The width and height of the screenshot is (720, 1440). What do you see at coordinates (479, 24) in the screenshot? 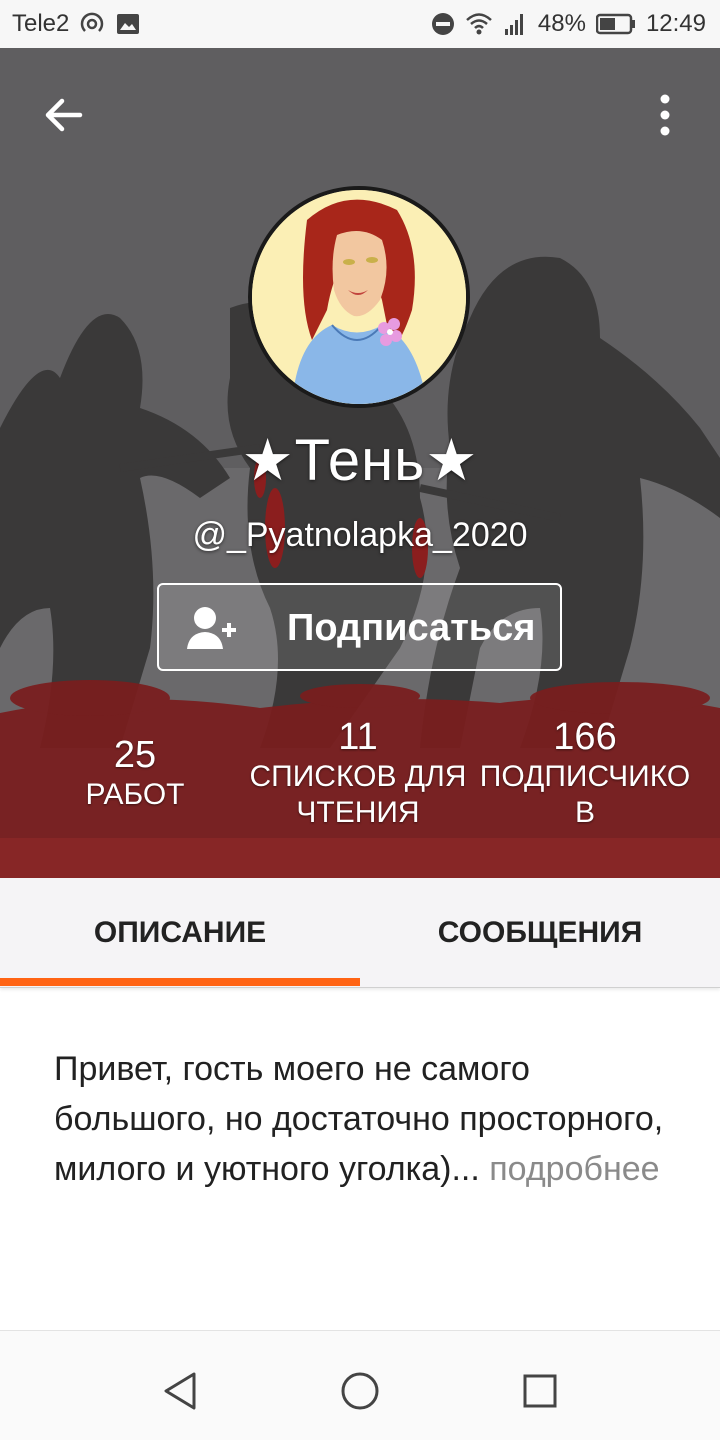
I see `wifi-icon` at bounding box center [479, 24].